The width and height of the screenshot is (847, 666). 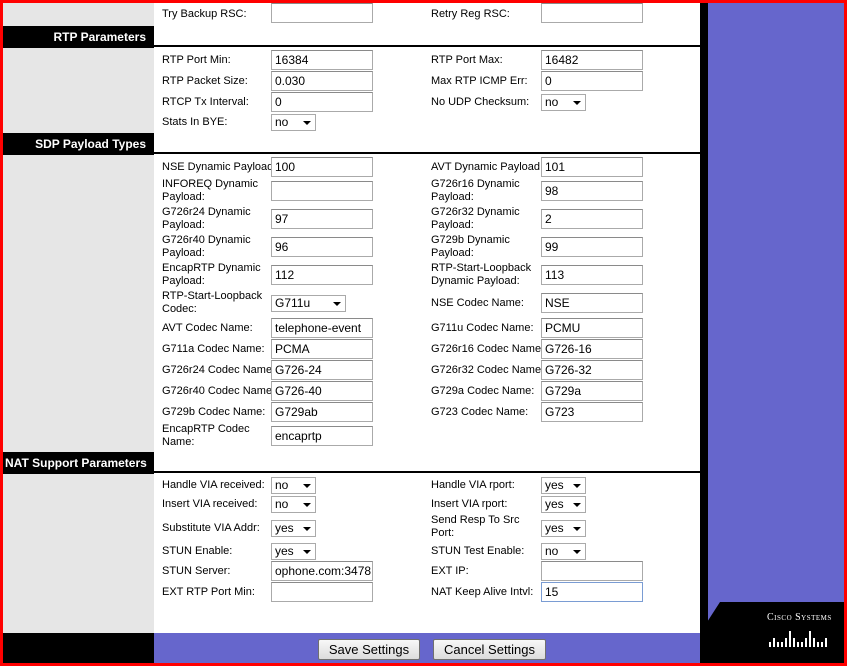 I want to click on encaprtp-codec-name-label: EncapRTP Codec Name:, so click(x=206, y=436).